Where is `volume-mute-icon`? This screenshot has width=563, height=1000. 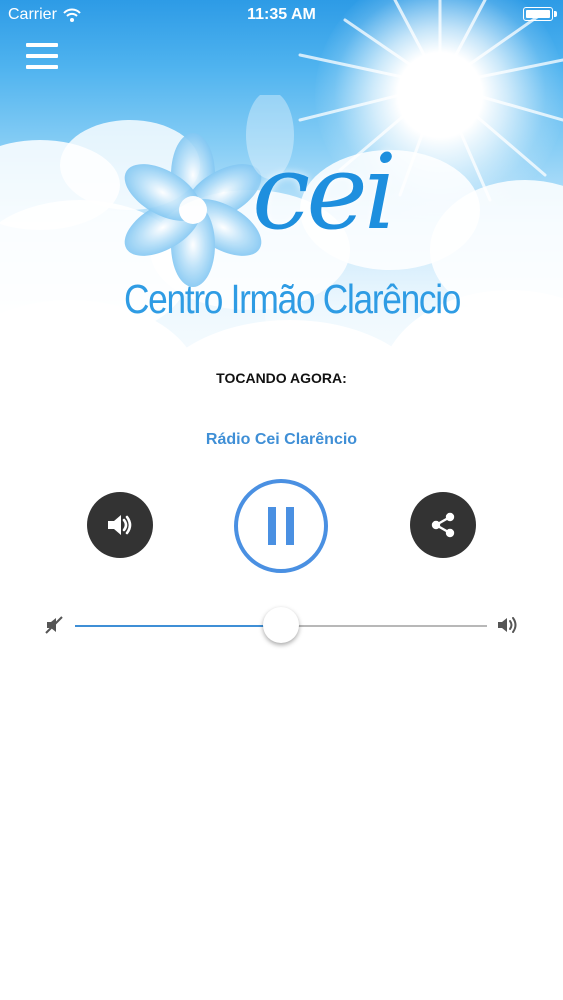
volume-mute-icon is located at coordinates (54, 625).